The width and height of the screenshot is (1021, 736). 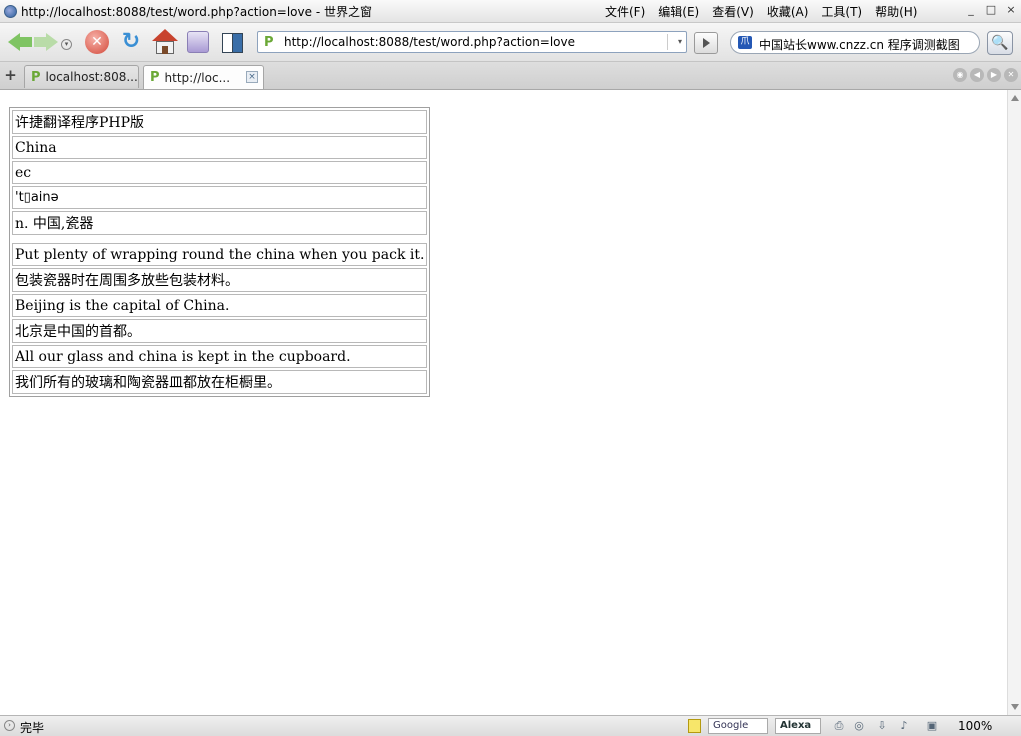 I want to click on table-row: 't▯ainə, so click(x=220, y=197).